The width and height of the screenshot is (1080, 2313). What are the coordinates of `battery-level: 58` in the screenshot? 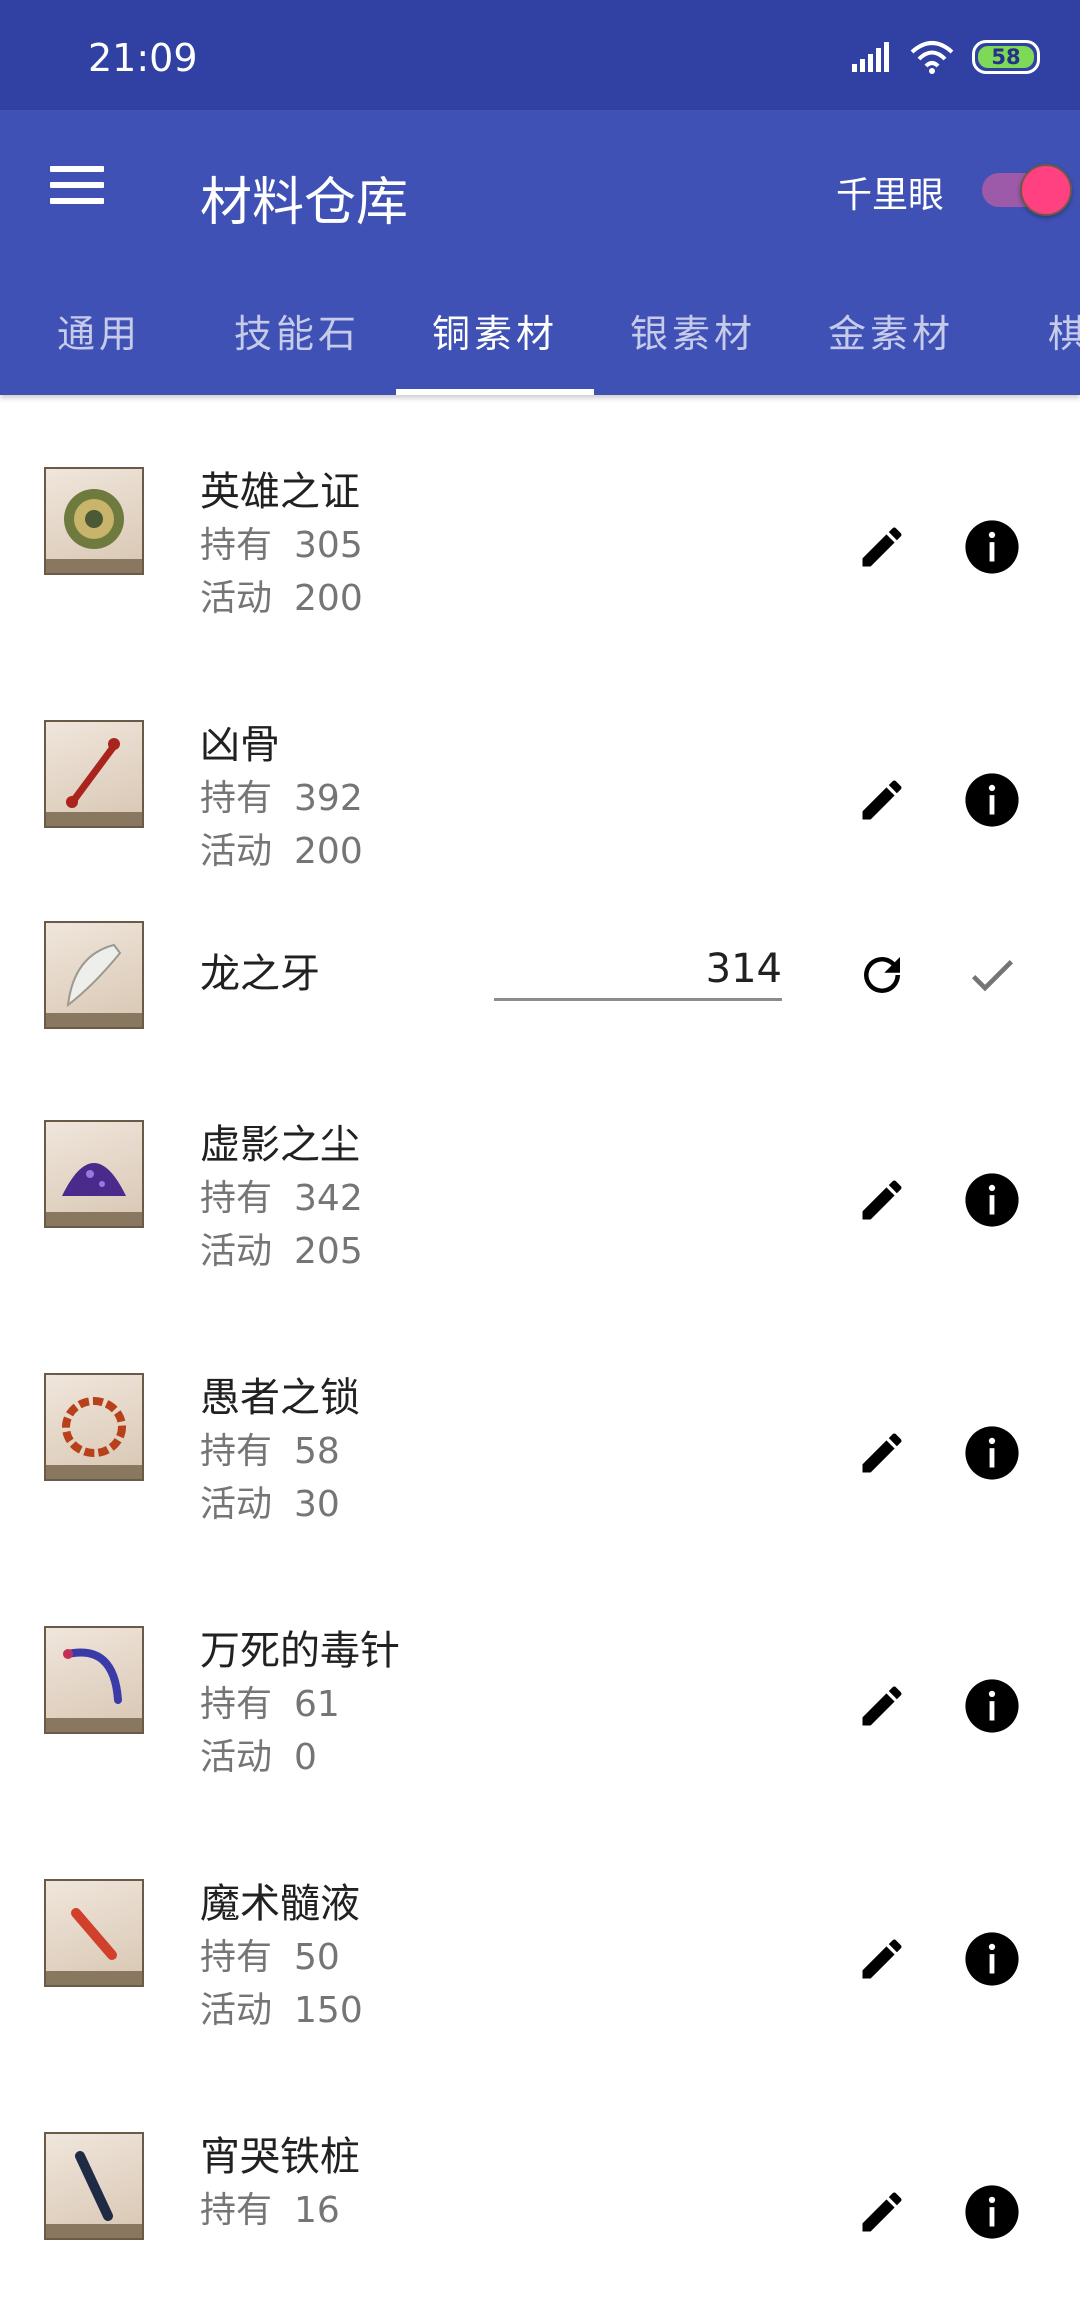 It's located at (1006, 57).